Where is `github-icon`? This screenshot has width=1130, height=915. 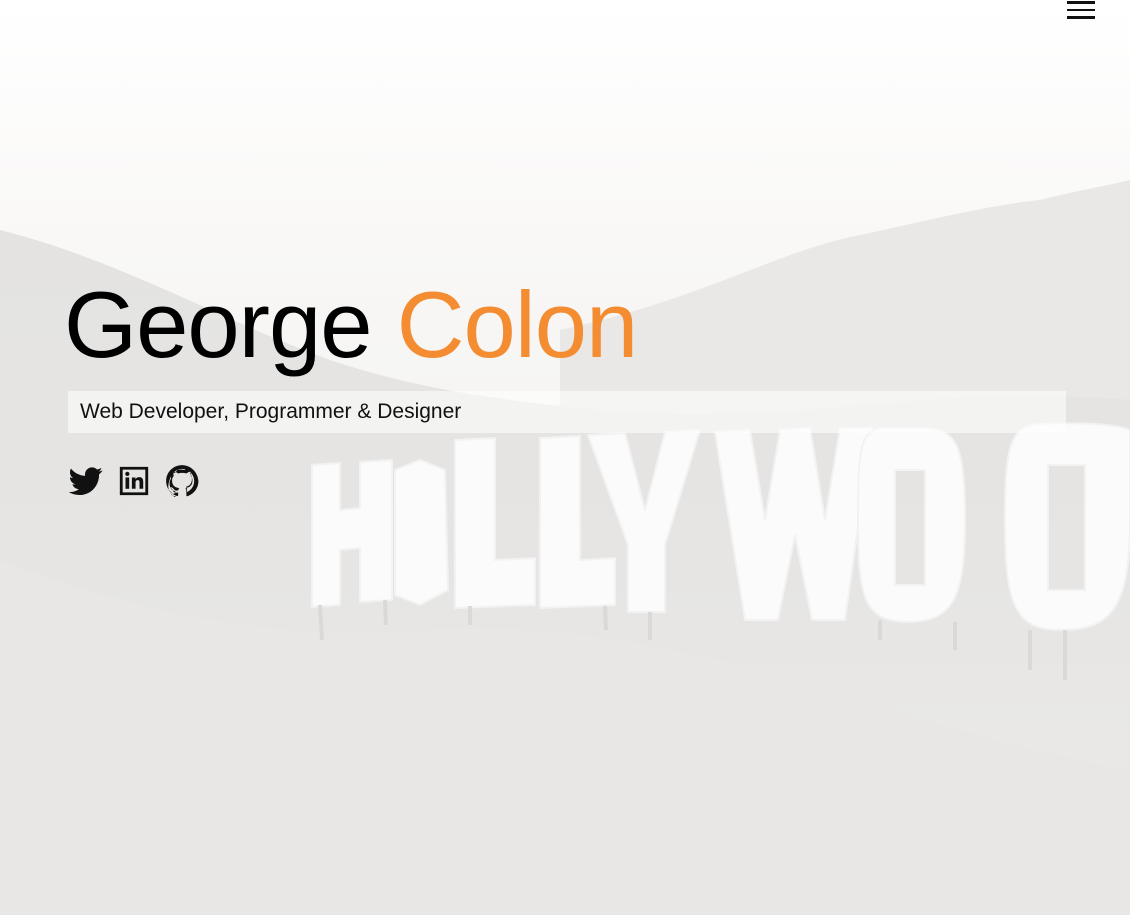 github-icon is located at coordinates (182, 481).